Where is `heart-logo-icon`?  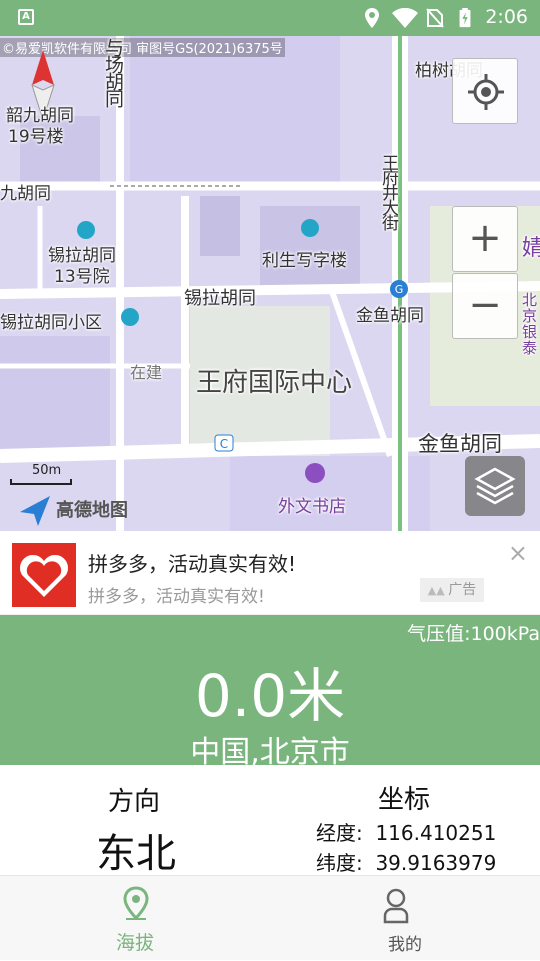
heart-logo-icon is located at coordinates (44, 575).